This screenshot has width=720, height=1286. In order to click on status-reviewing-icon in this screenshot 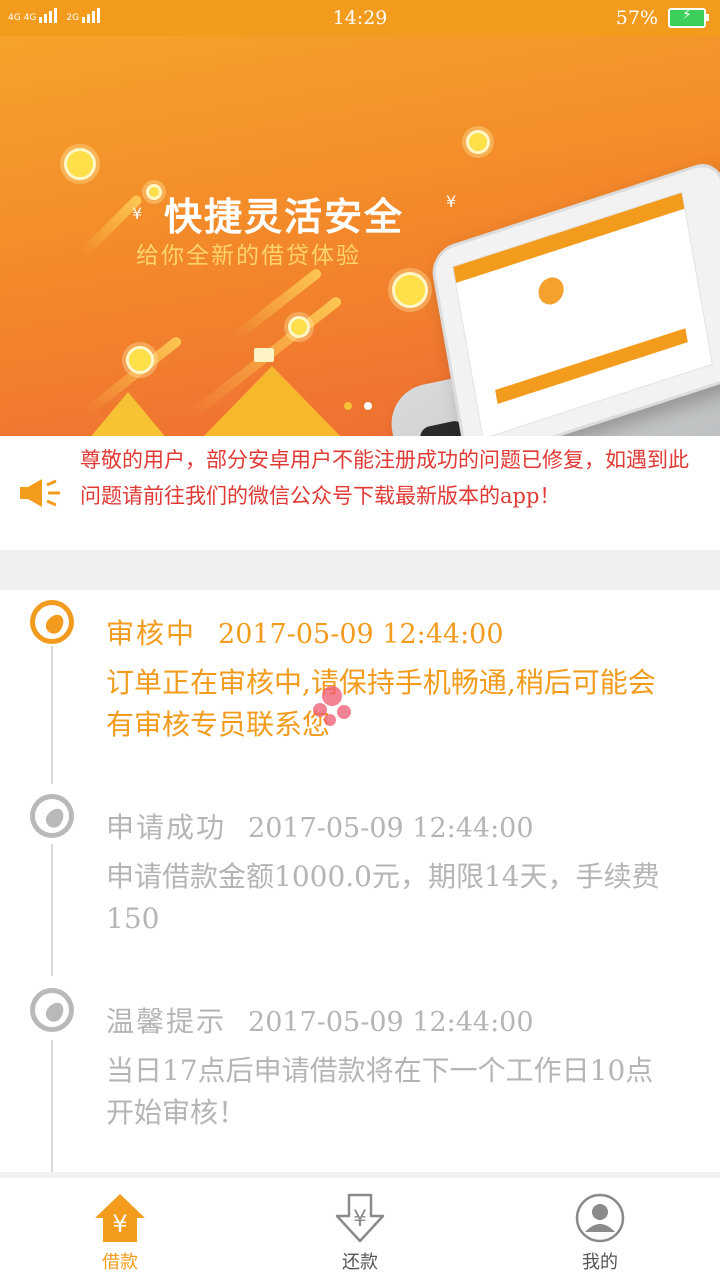, I will do `click(52, 622)`.